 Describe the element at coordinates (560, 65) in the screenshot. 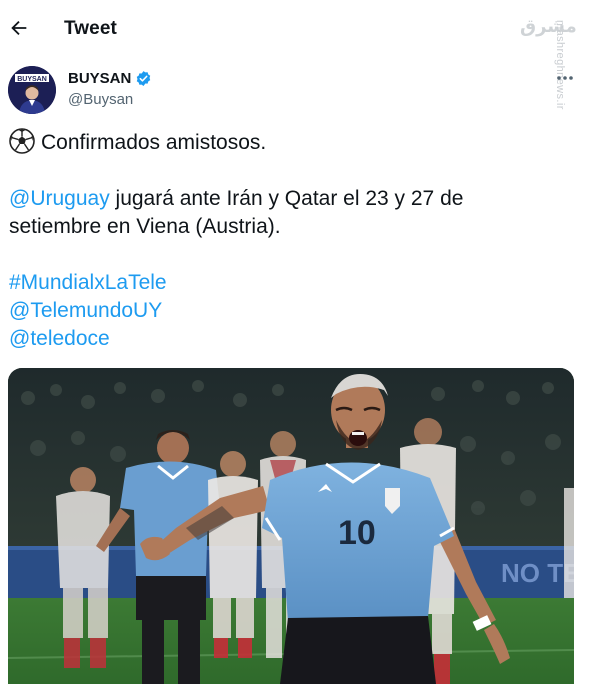

I see `watermark-text: mashreghnews.ir` at that location.